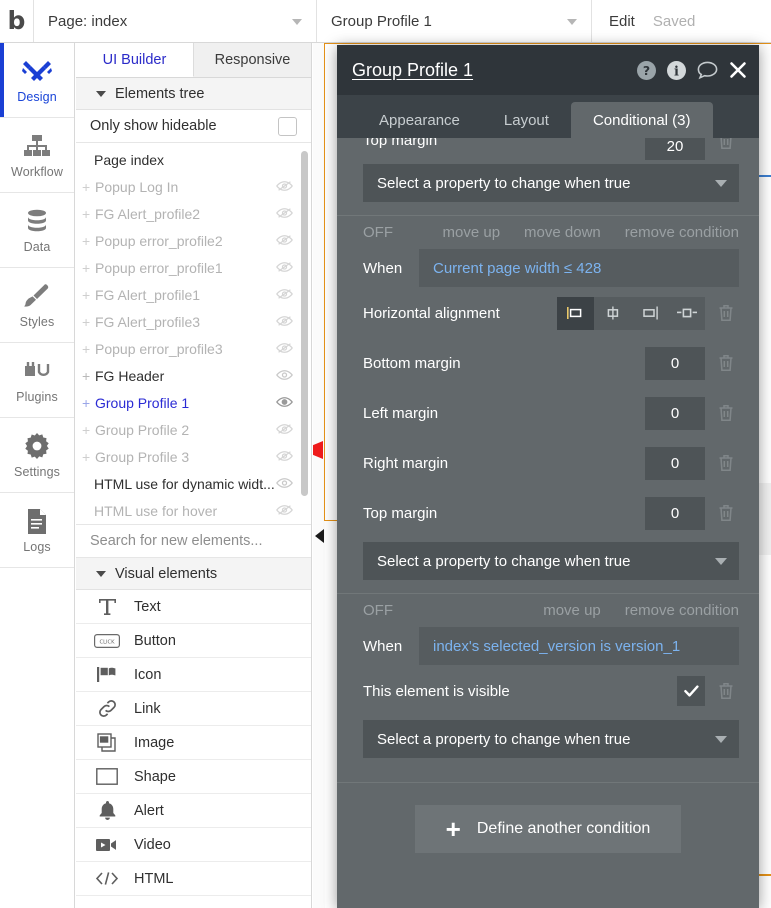  What do you see at coordinates (193, 777) in the screenshot?
I see `visual-element-shape: Shape` at bounding box center [193, 777].